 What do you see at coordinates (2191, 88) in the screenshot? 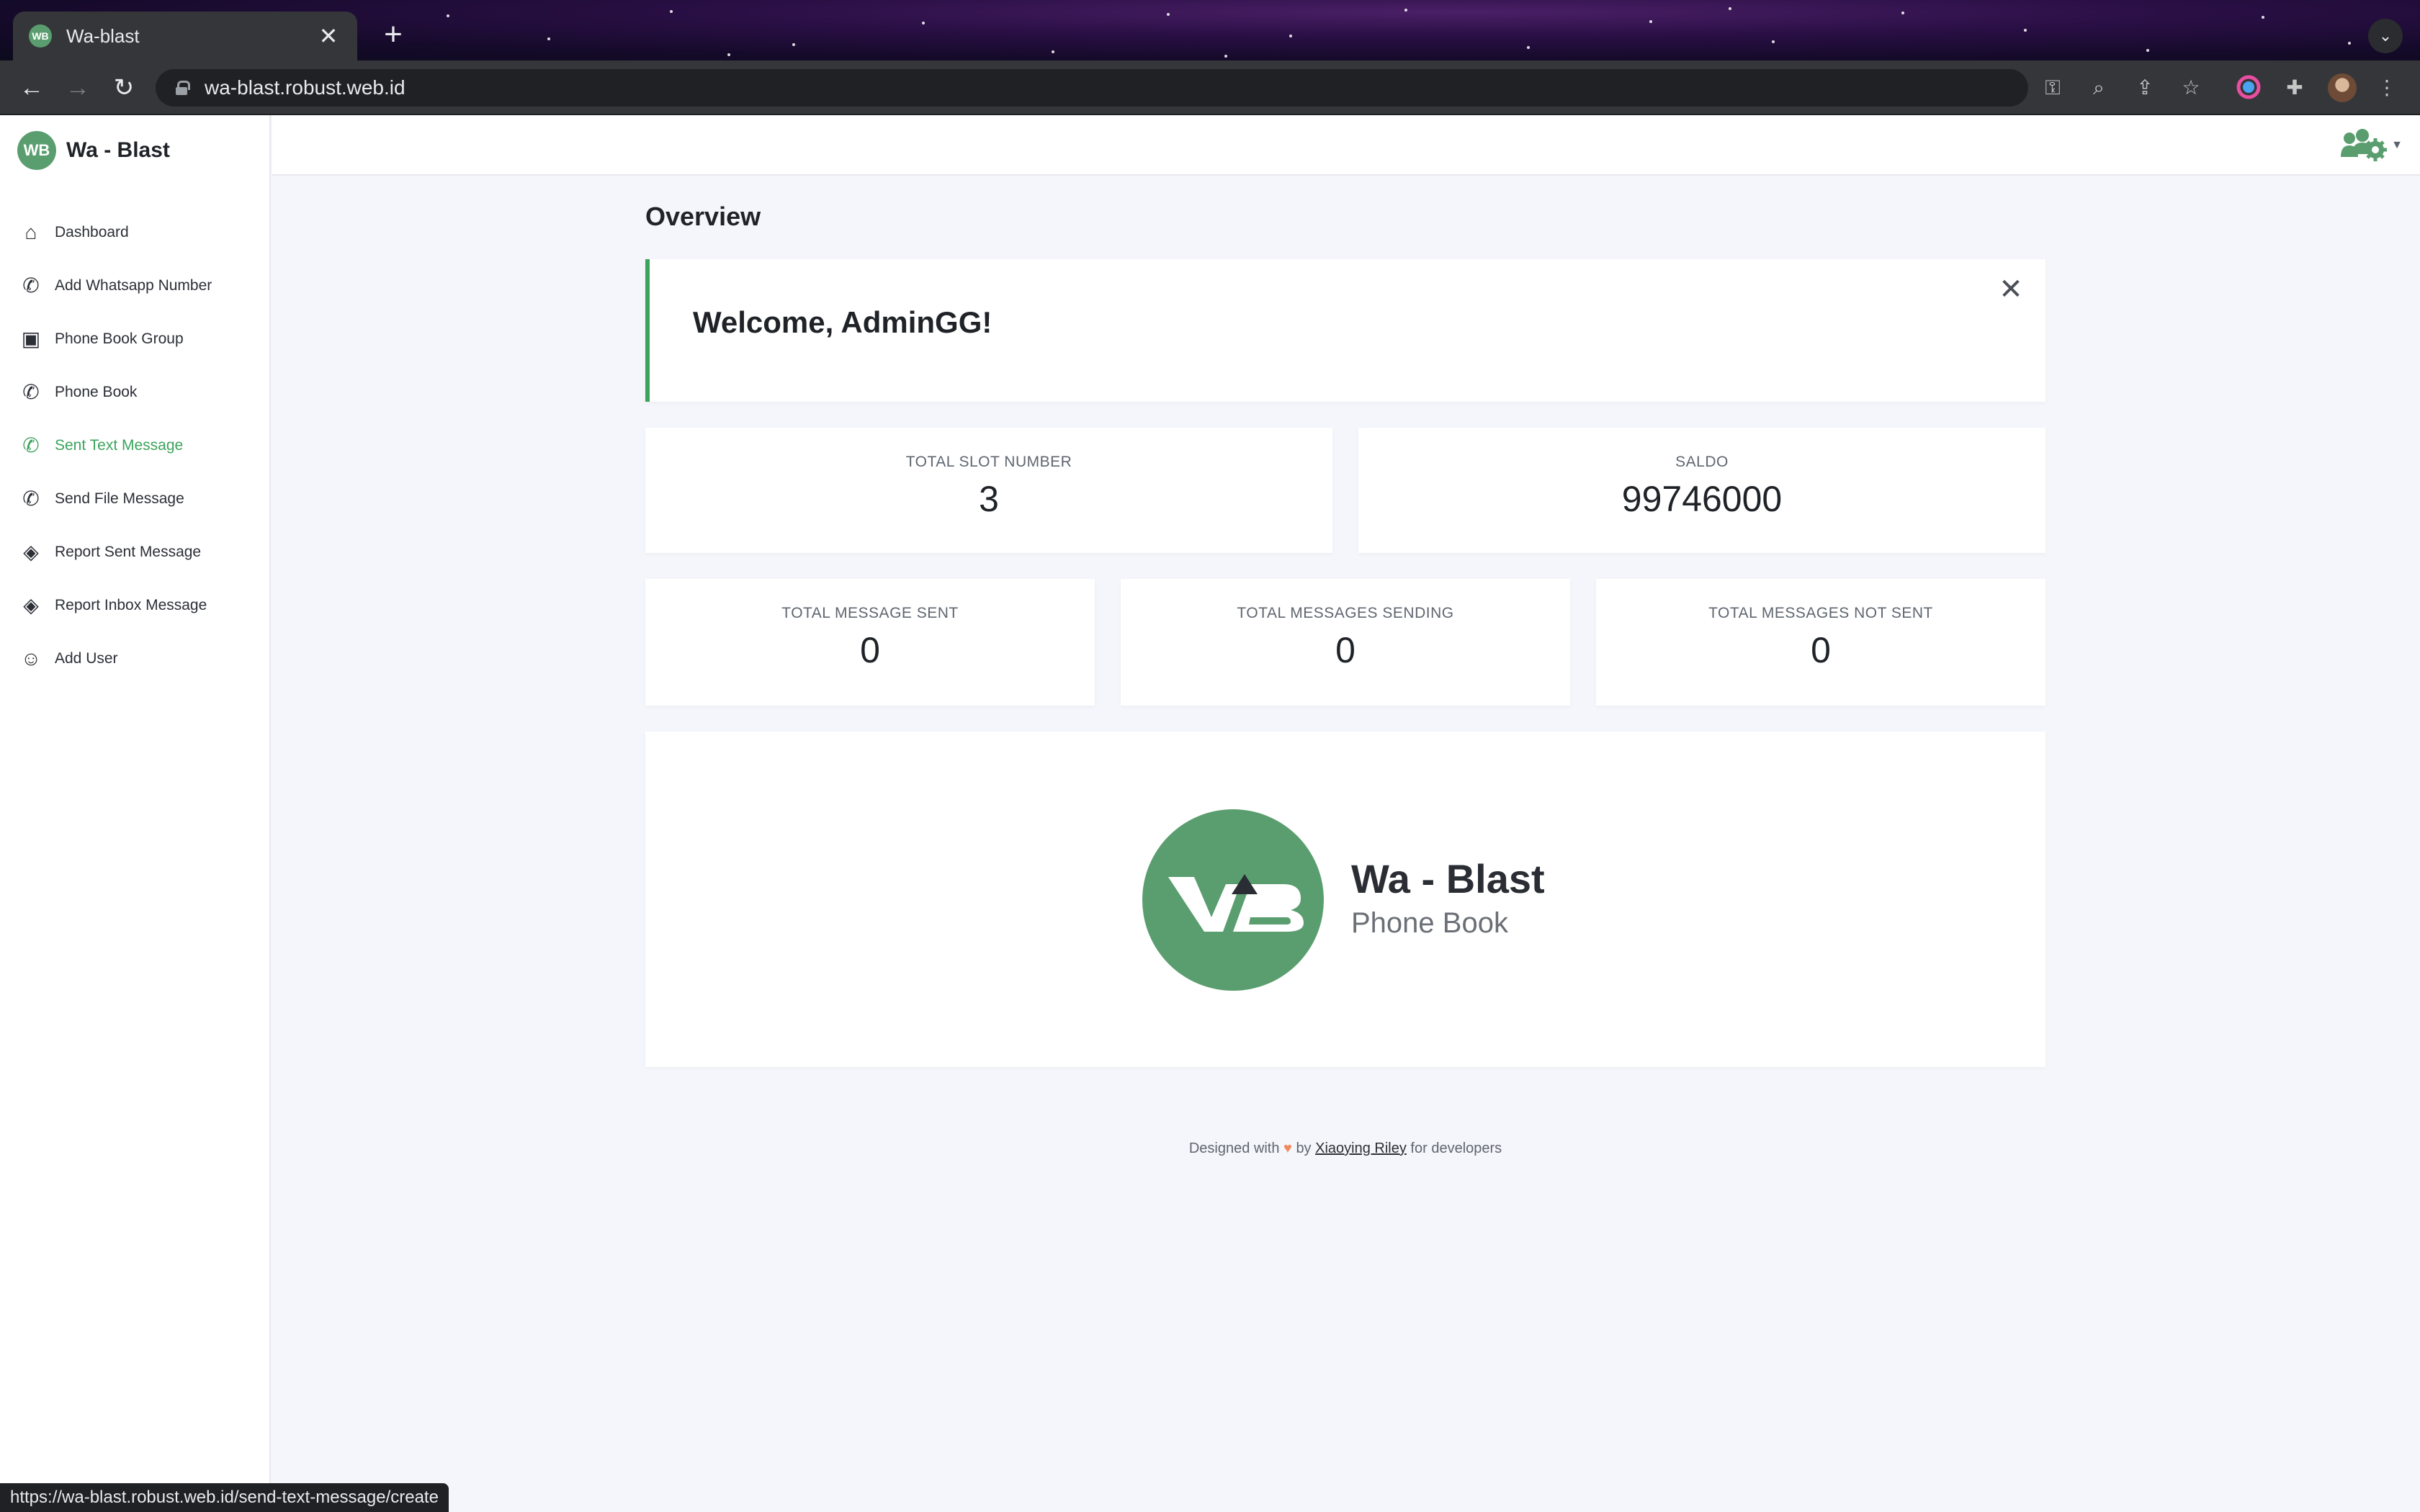
I see `bookmark-star-icon: ☆` at bounding box center [2191, 88].